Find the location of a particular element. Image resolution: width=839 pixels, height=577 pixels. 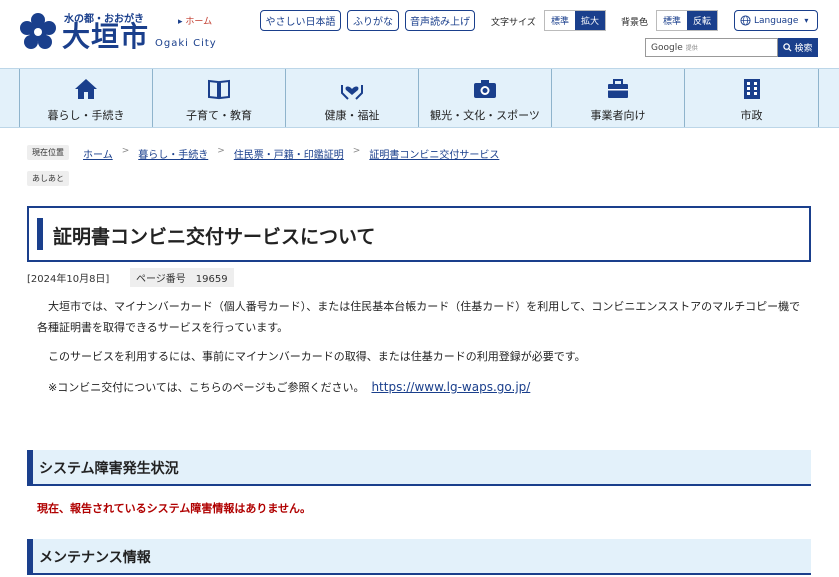

font-size-toggle: 標準 拡大 is located at coordinates (575, 20).